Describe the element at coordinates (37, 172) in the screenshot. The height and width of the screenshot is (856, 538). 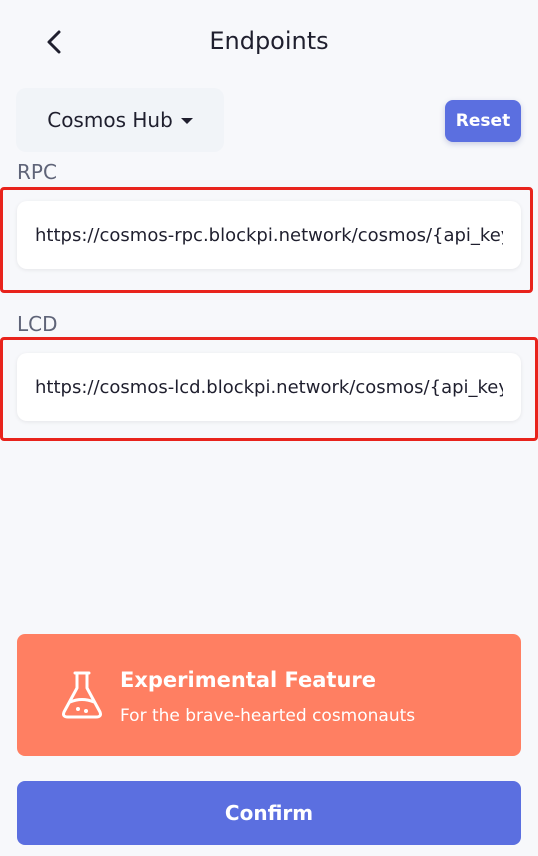
I see `rpc-label: RPC` at that location.